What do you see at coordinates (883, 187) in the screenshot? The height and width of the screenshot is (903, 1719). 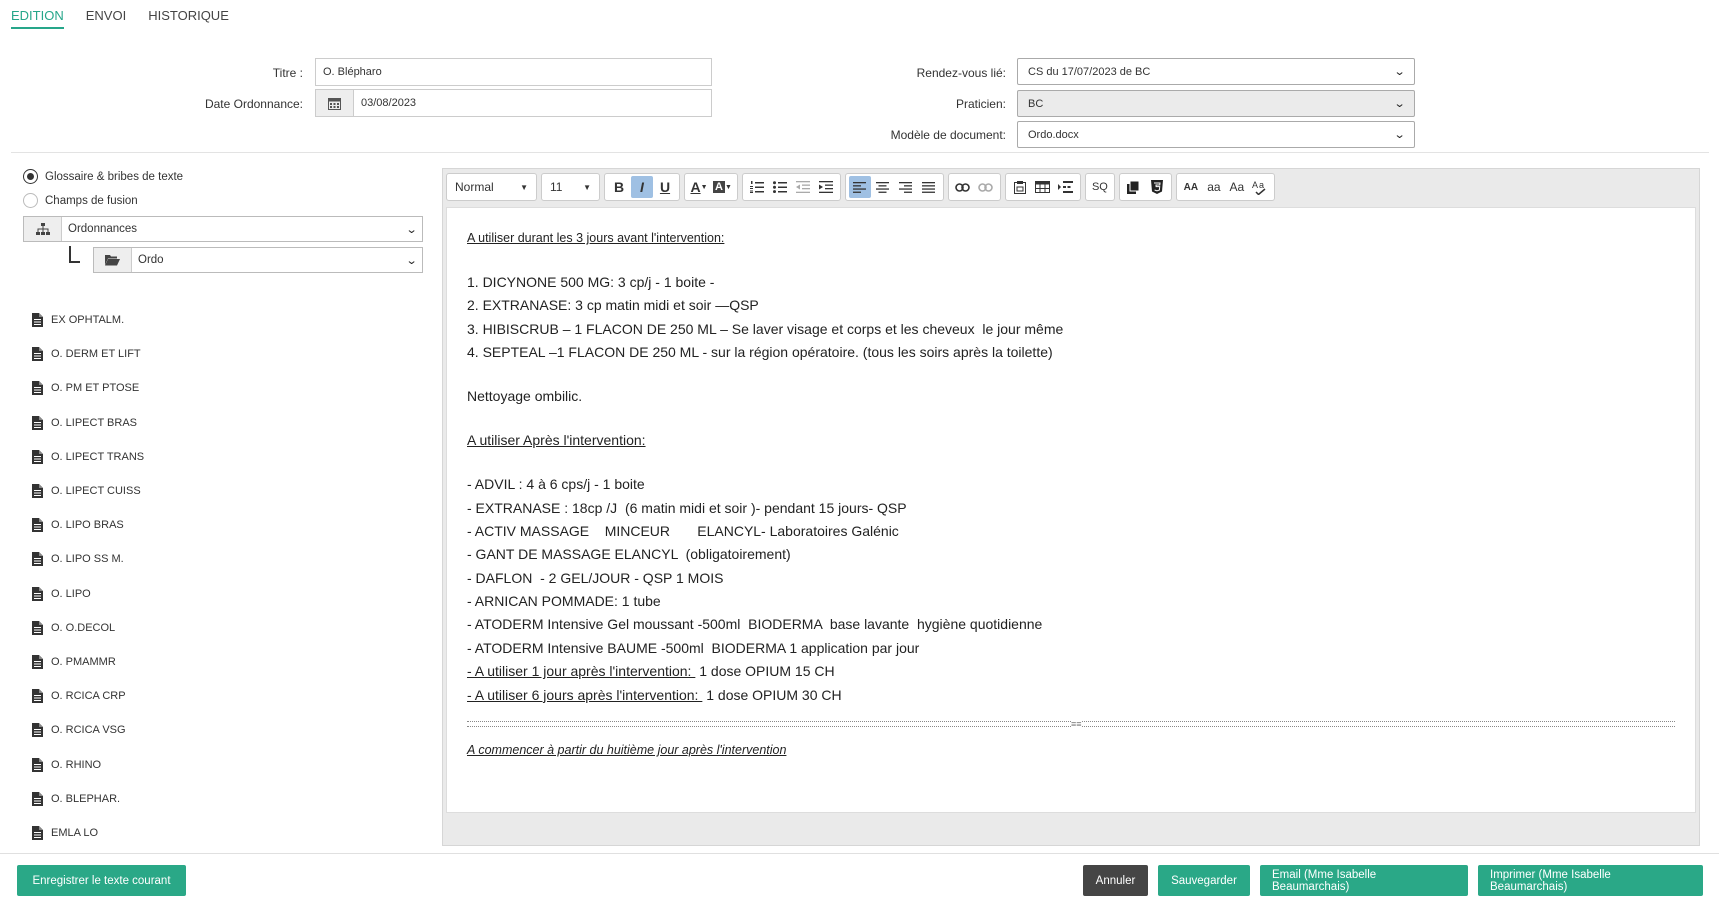 I see `align-center-icon` at bounding box center [883, 187].